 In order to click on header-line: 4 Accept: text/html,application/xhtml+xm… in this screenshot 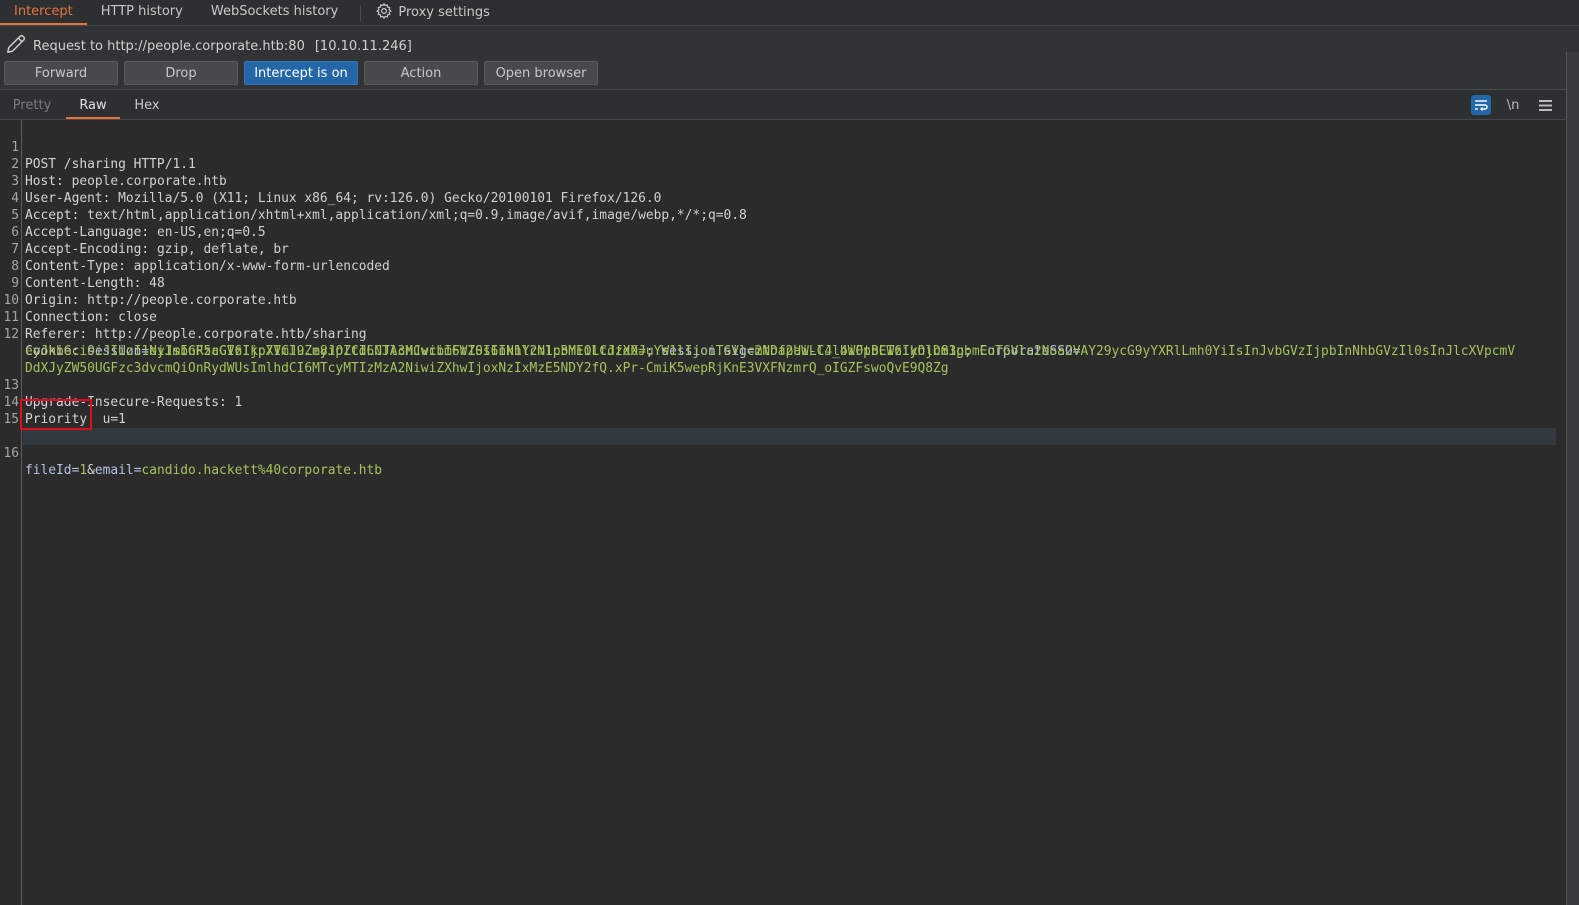, I will do `click(783, 198)`.